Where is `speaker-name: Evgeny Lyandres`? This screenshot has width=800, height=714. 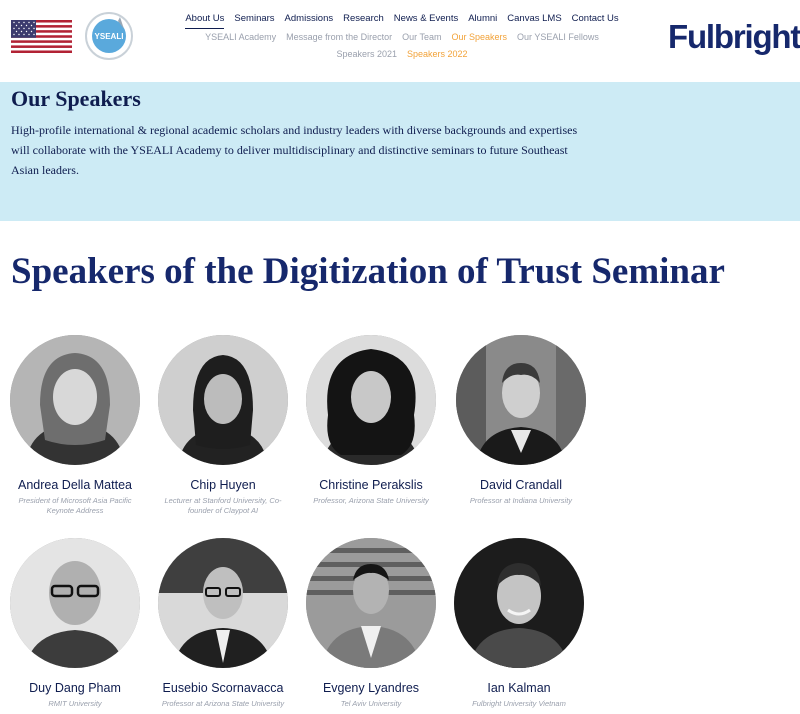 speaker-name: Evgeny Lyandres is located at coordinates (371, 688).